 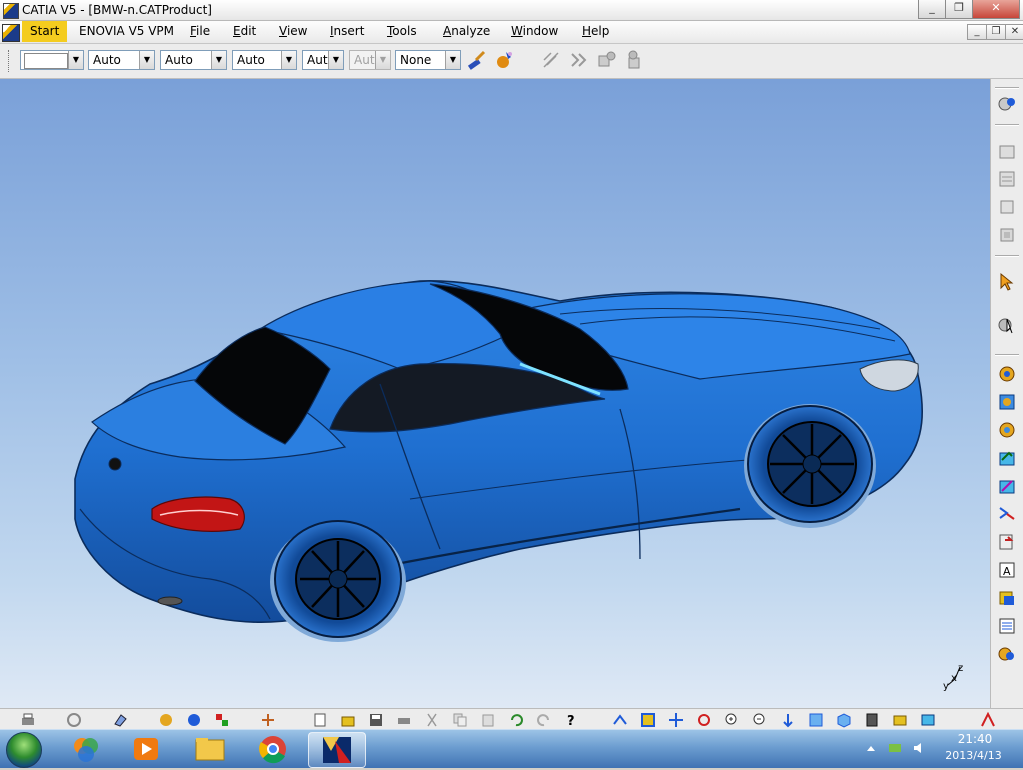 What do you see at coordinates (1007, 654) in the screenshot?
I see `scenes-icon` at bounding box center [1007, 654].